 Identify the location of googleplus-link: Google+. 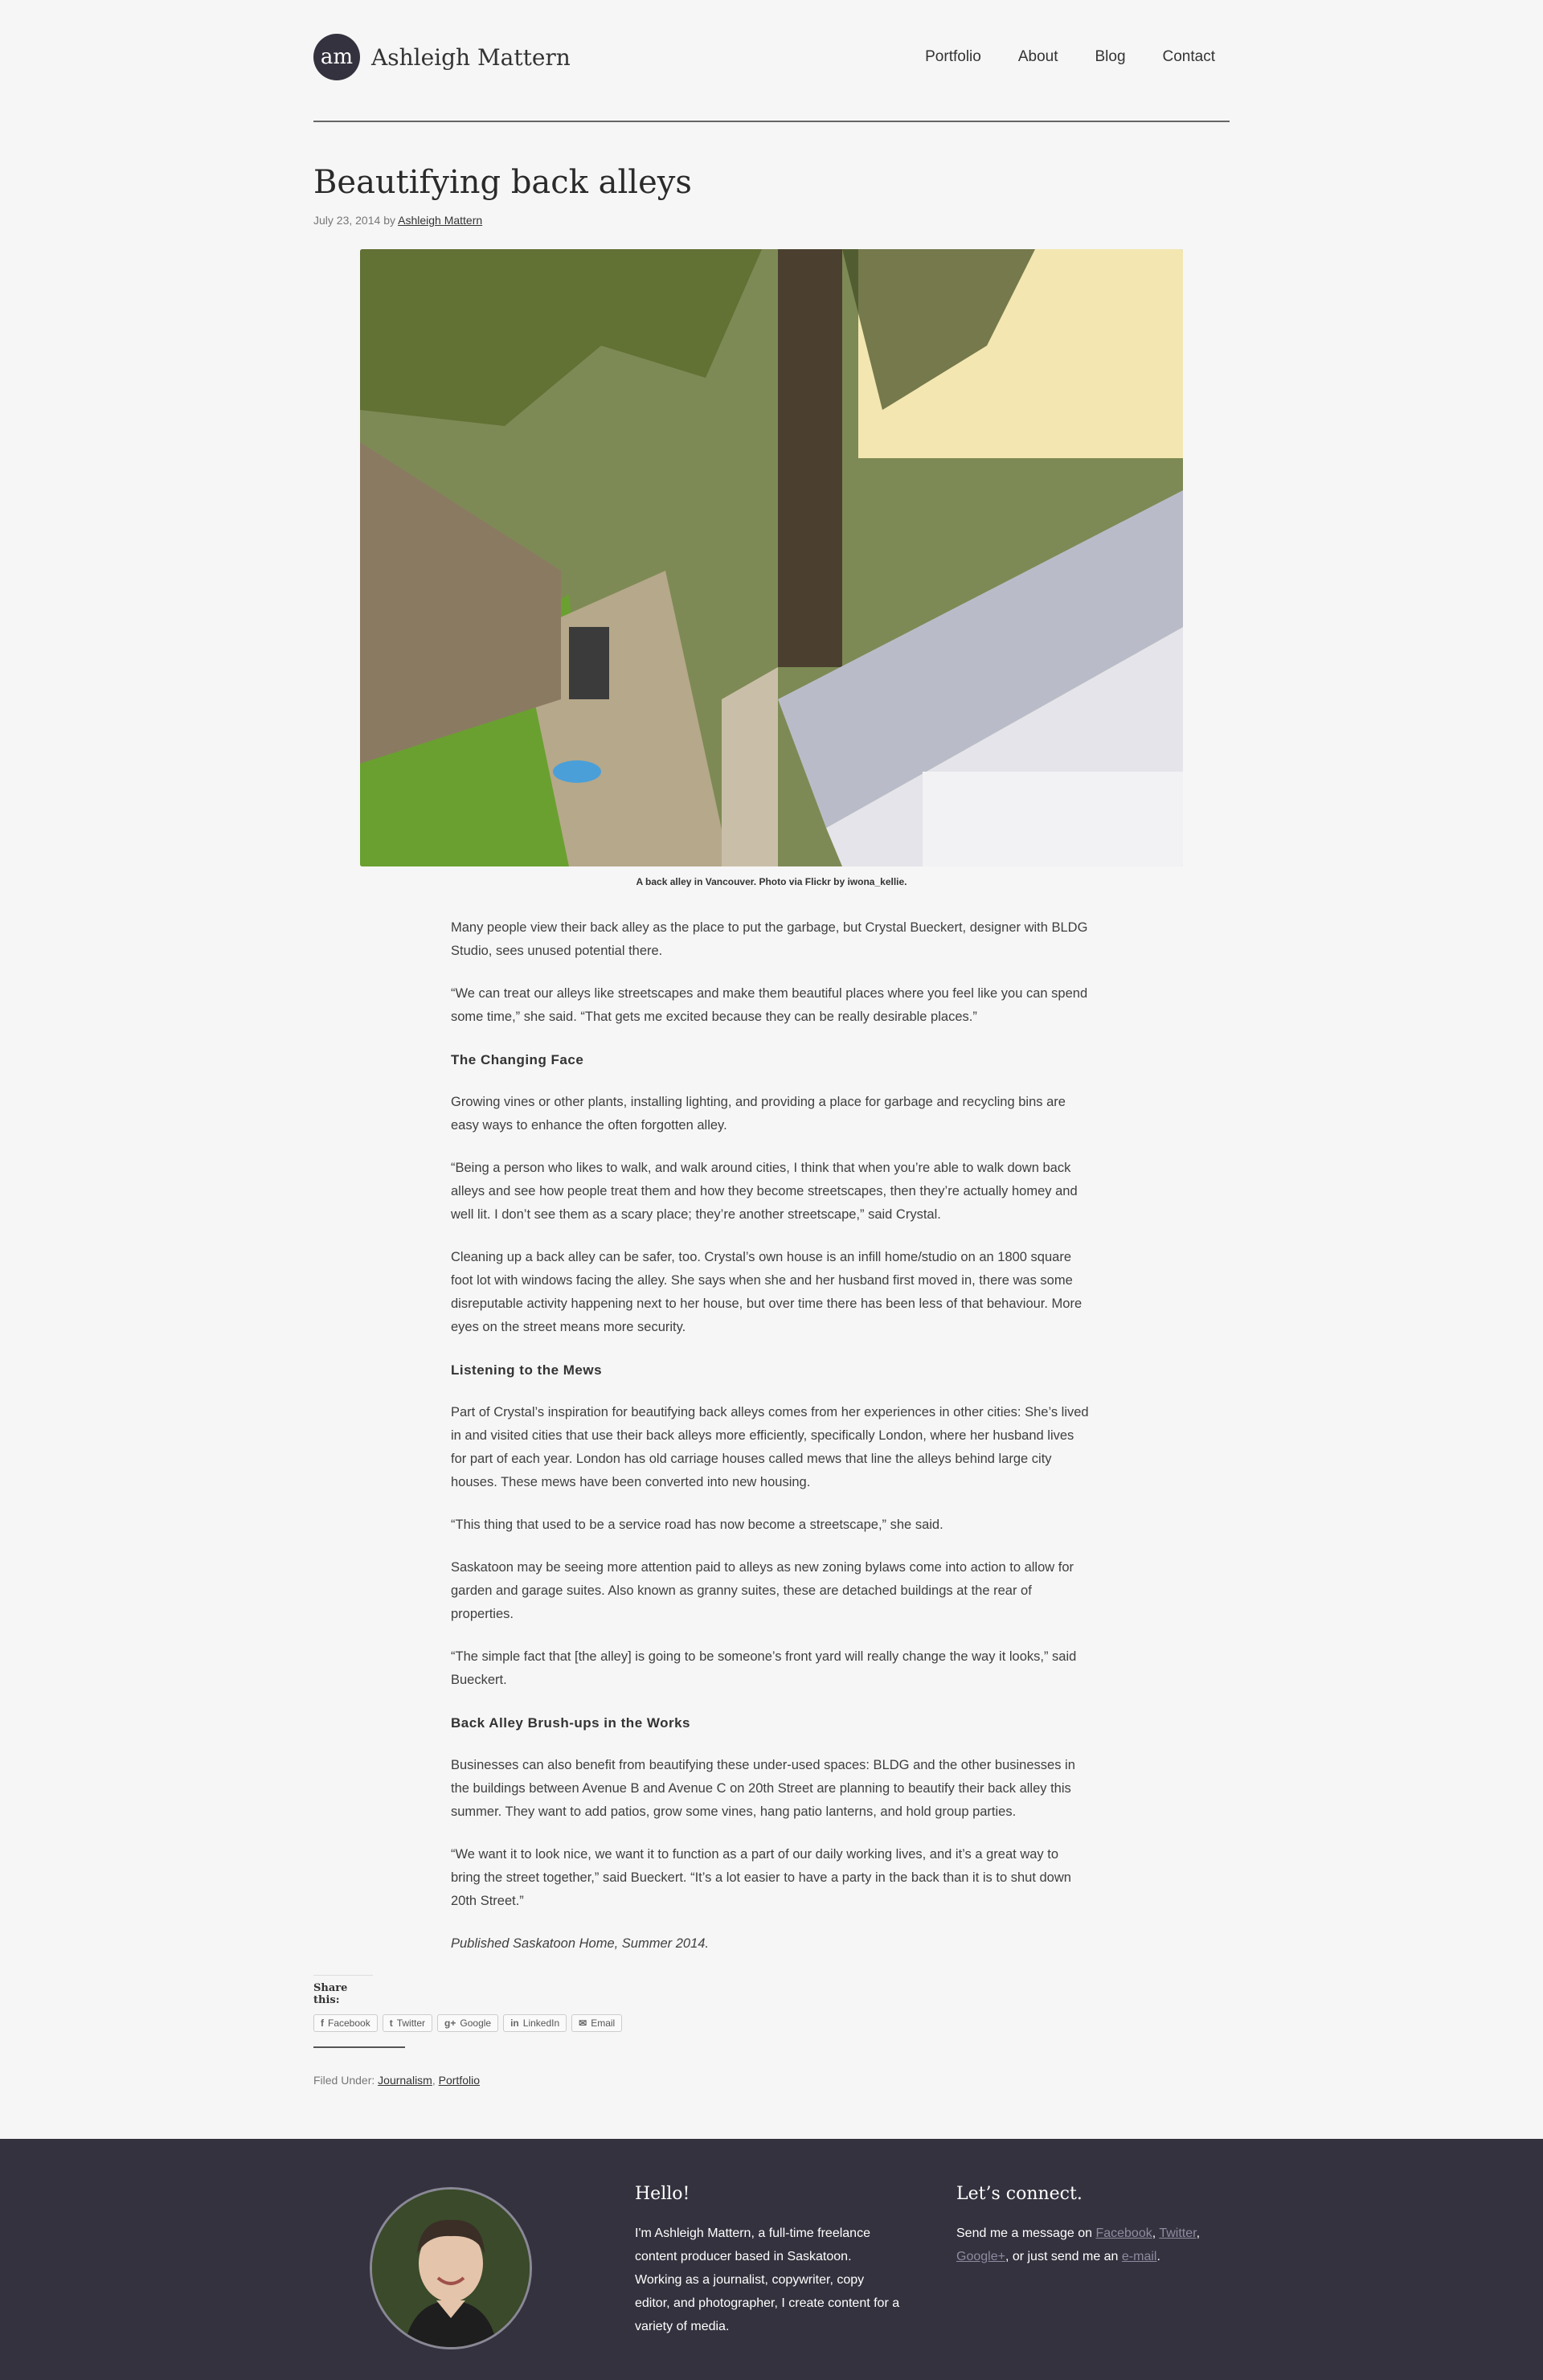
(980, 2256).